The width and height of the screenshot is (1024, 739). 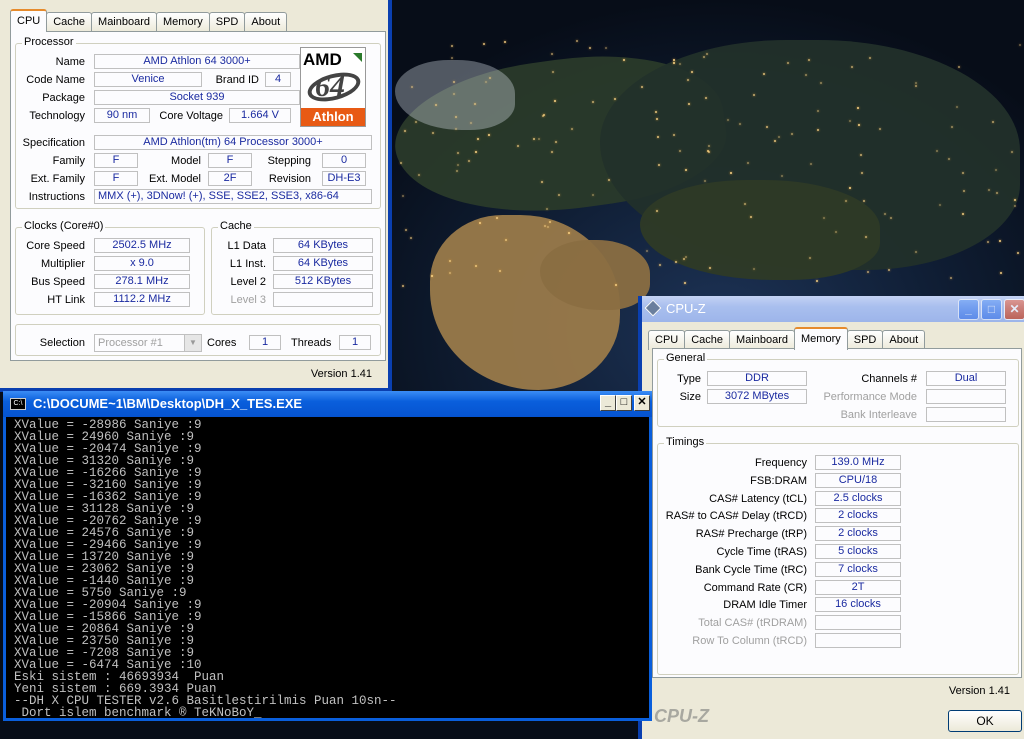 What do you see at coordinates (689, 379) in the screenshot?
I see `memtype-label: Type` at bounding box center [689, 379].